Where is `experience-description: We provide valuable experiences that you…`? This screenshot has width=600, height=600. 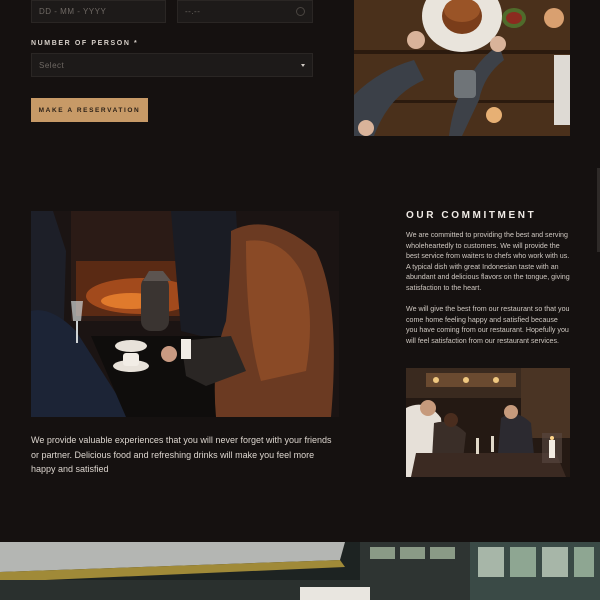
experience-description: We provide valuable experiences that you… is located at coordinates (181, 454).